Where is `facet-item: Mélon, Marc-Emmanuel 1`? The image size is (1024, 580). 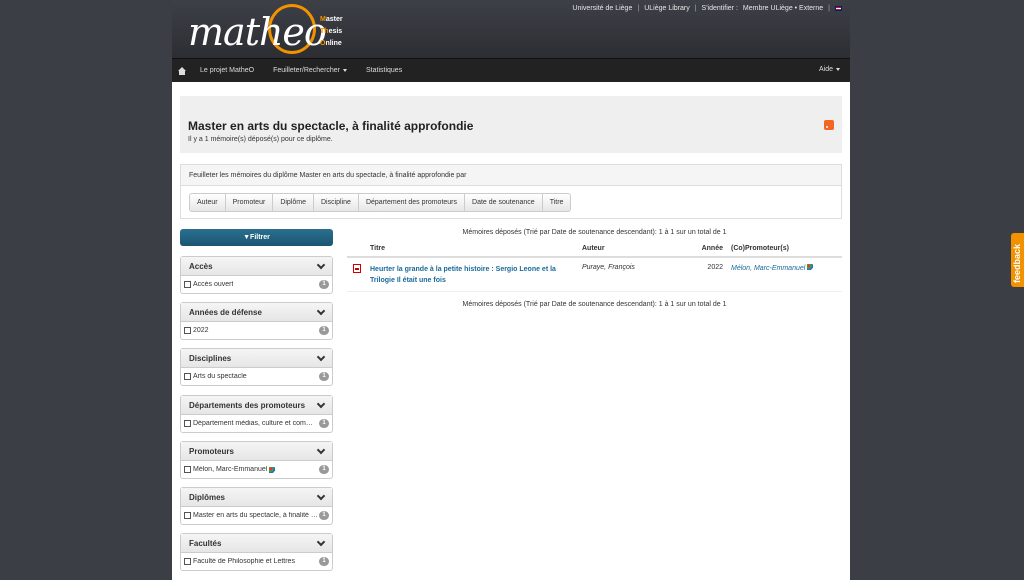
facet-item: Mélon, Marc-Emmanuel 1 is located at coordinates (256, 469).